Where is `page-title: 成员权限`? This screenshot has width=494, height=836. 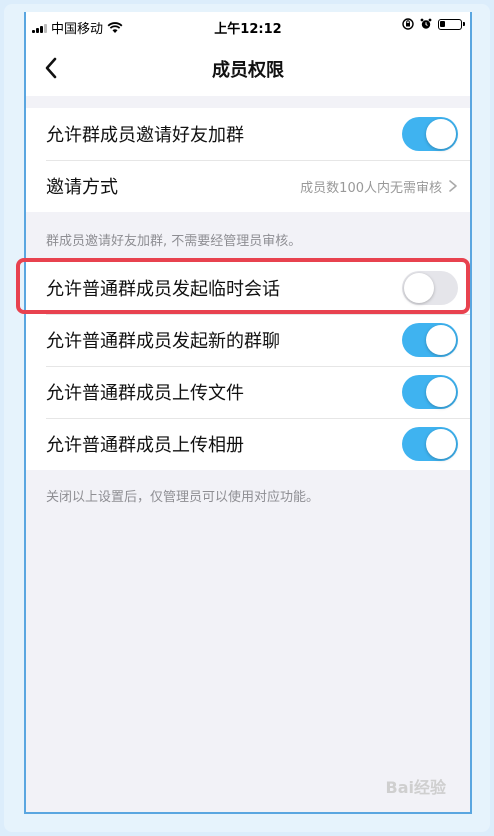 page-title: 成员权限 is located at coordinates (248, 70).